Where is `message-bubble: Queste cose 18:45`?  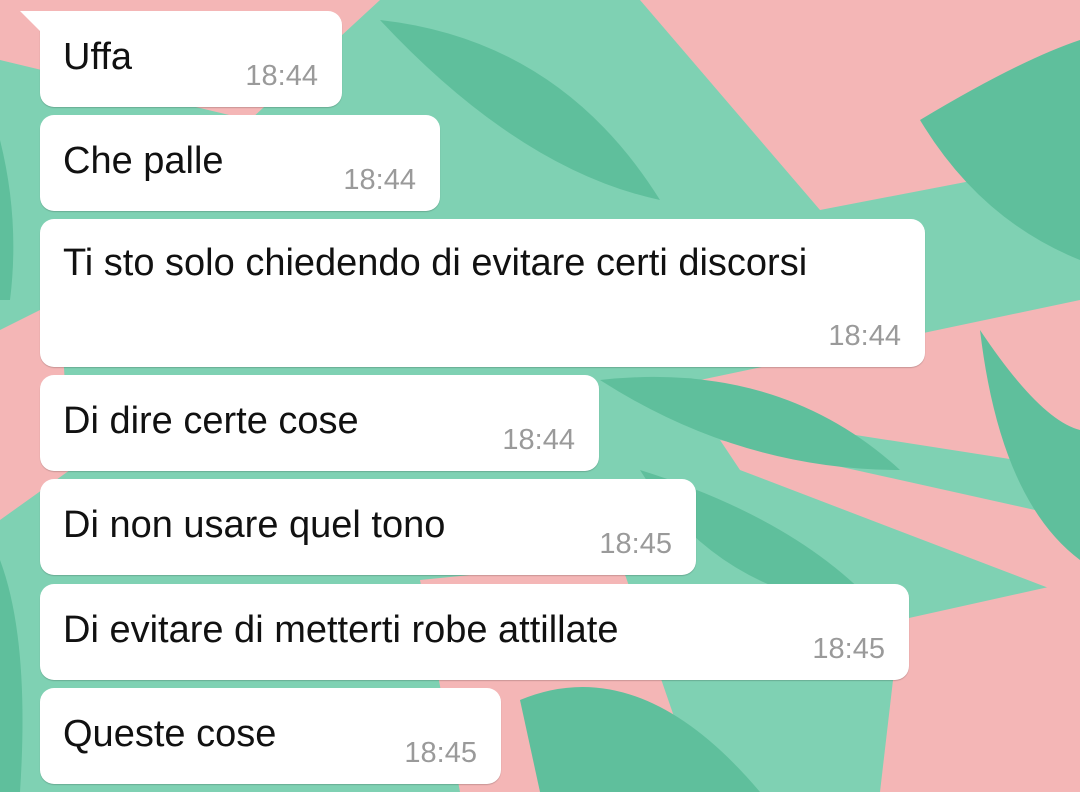 message-bubble: Queste cose 18:45 is located at coordinates (270, 736).